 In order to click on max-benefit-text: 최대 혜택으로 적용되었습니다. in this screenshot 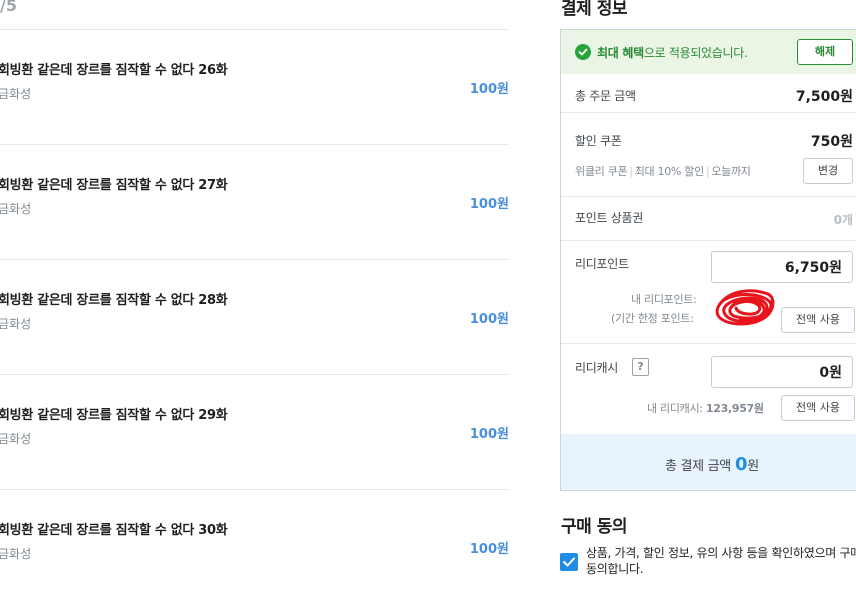, I will do `click(672, 52)`.